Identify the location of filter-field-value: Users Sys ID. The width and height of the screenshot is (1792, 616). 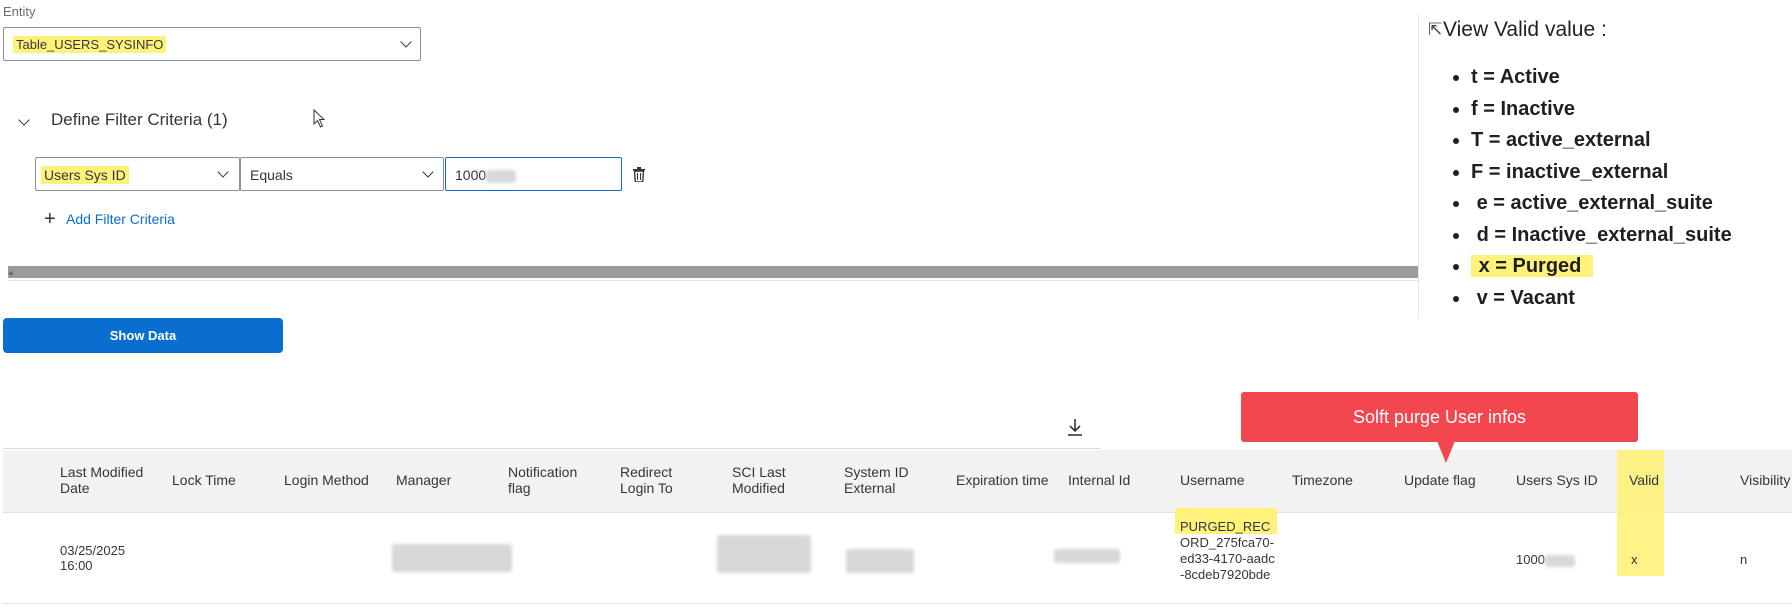
(85, 175).